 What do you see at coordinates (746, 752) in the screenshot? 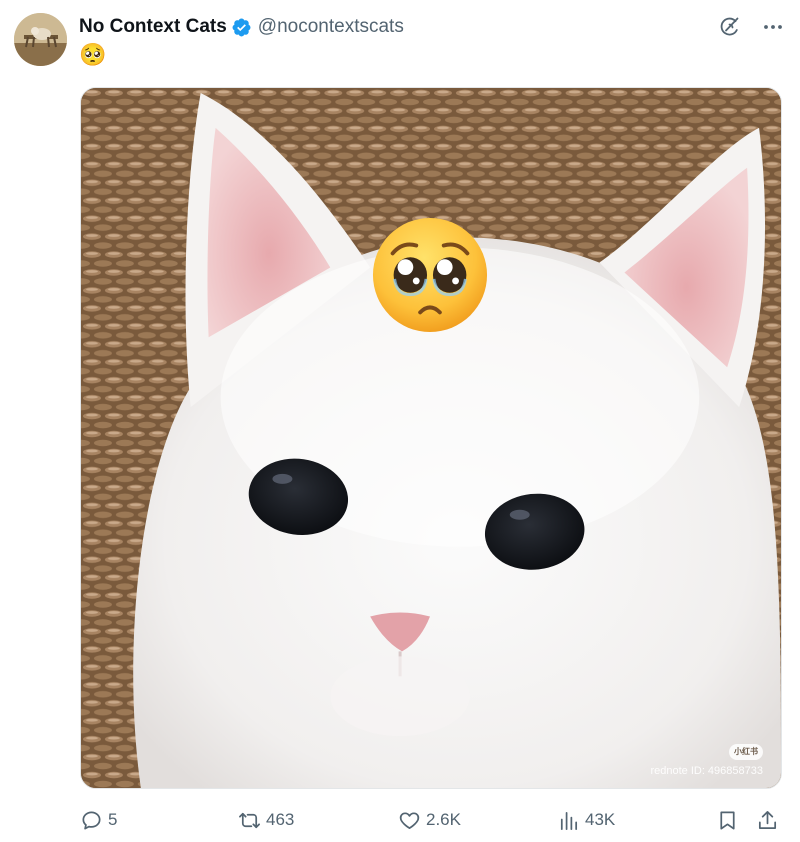
I see `watermark-logo: 小红书` at bounding box center [746, 752].